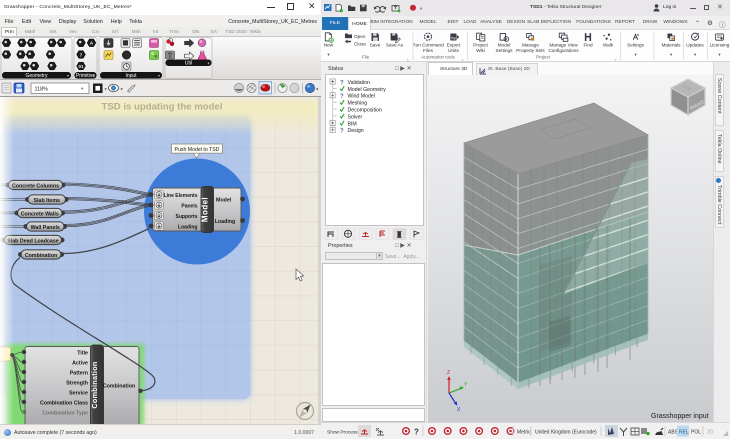  I want to click on svg-text: Concrete Walls, so click(40, 214).